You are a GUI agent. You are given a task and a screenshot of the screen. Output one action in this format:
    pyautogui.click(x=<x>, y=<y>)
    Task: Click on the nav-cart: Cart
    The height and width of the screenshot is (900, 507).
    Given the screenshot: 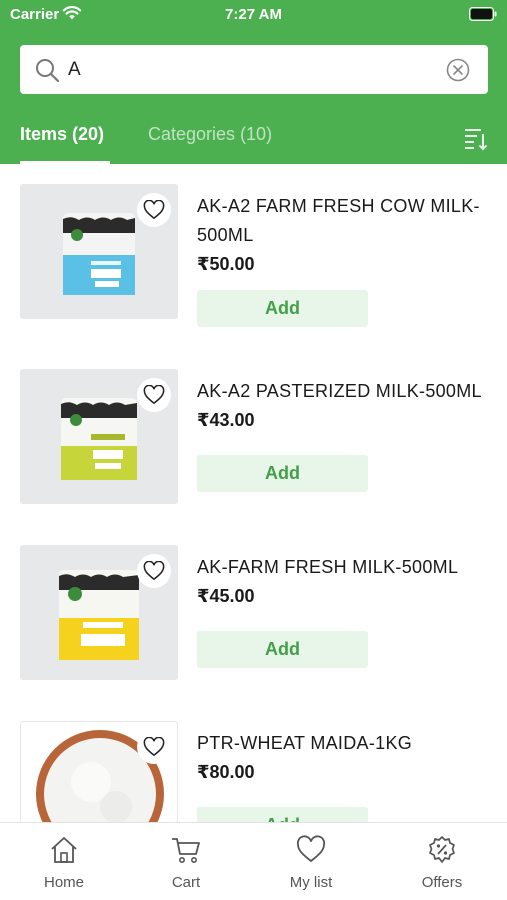 What is the action you would take?
    pyautogui.click(x=186, y=861)
    